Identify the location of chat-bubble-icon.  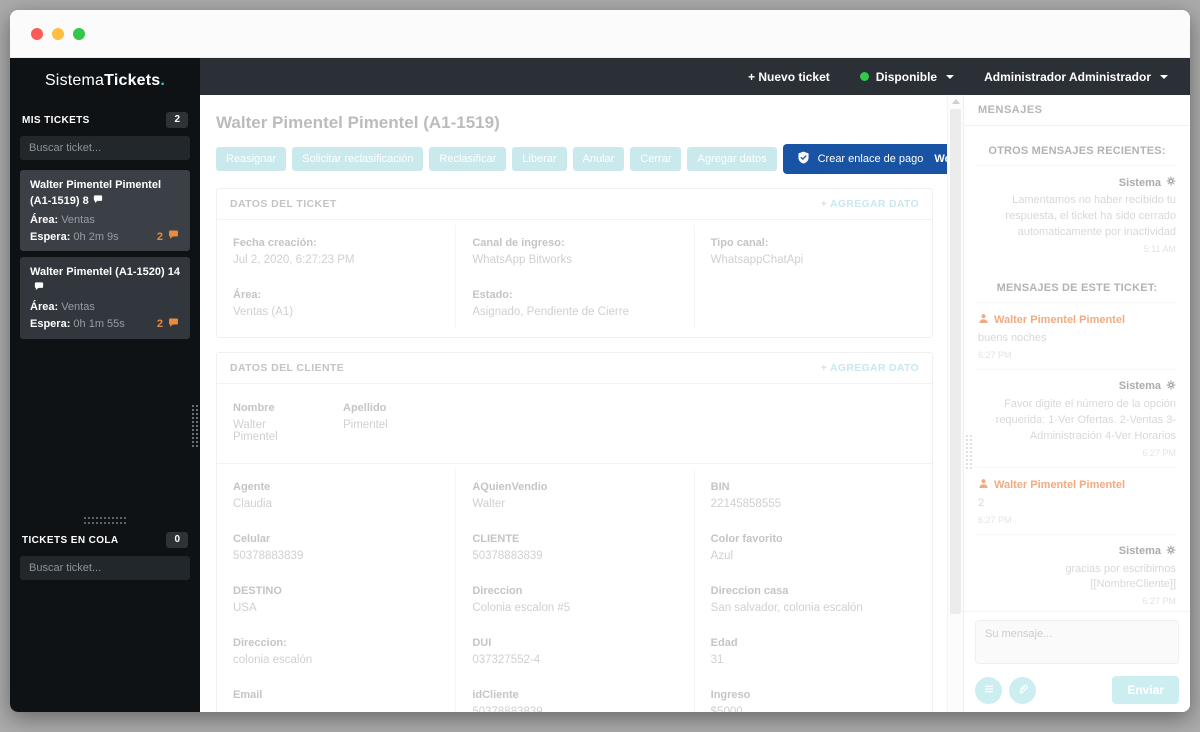
(98, 202).